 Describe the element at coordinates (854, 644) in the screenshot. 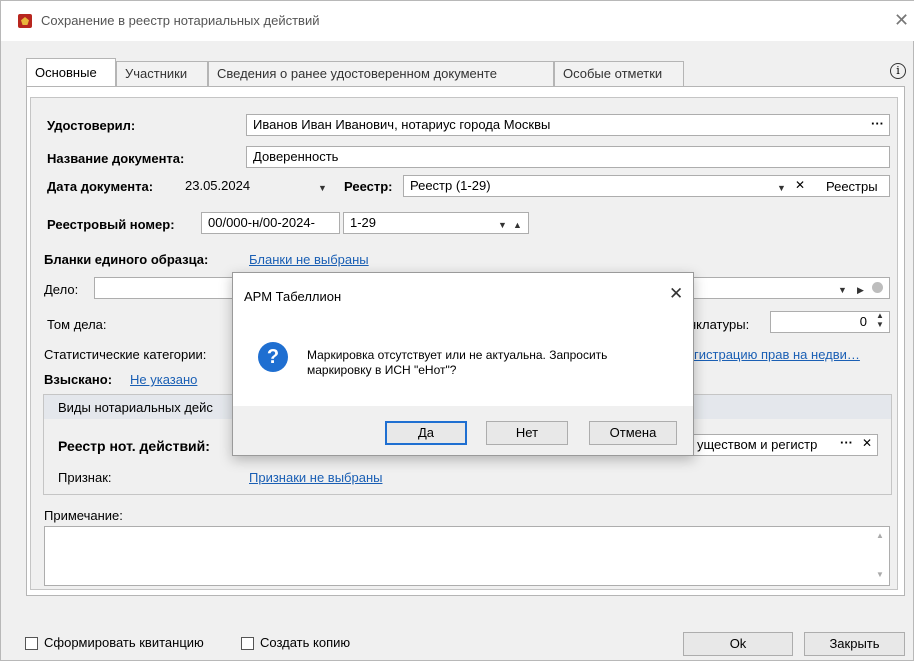

I see `close-button: Закрыть` at that location.